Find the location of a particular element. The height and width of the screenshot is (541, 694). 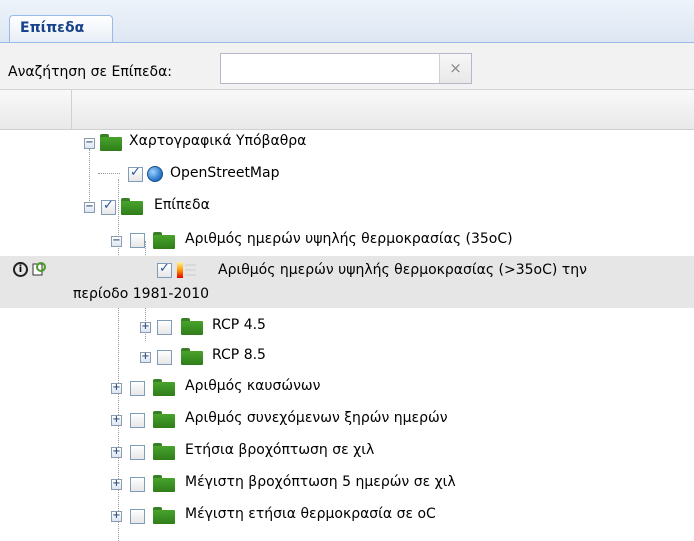

tree-node-label-continued: περίοδο 1981-2010 is located at coordinates (141, 294).